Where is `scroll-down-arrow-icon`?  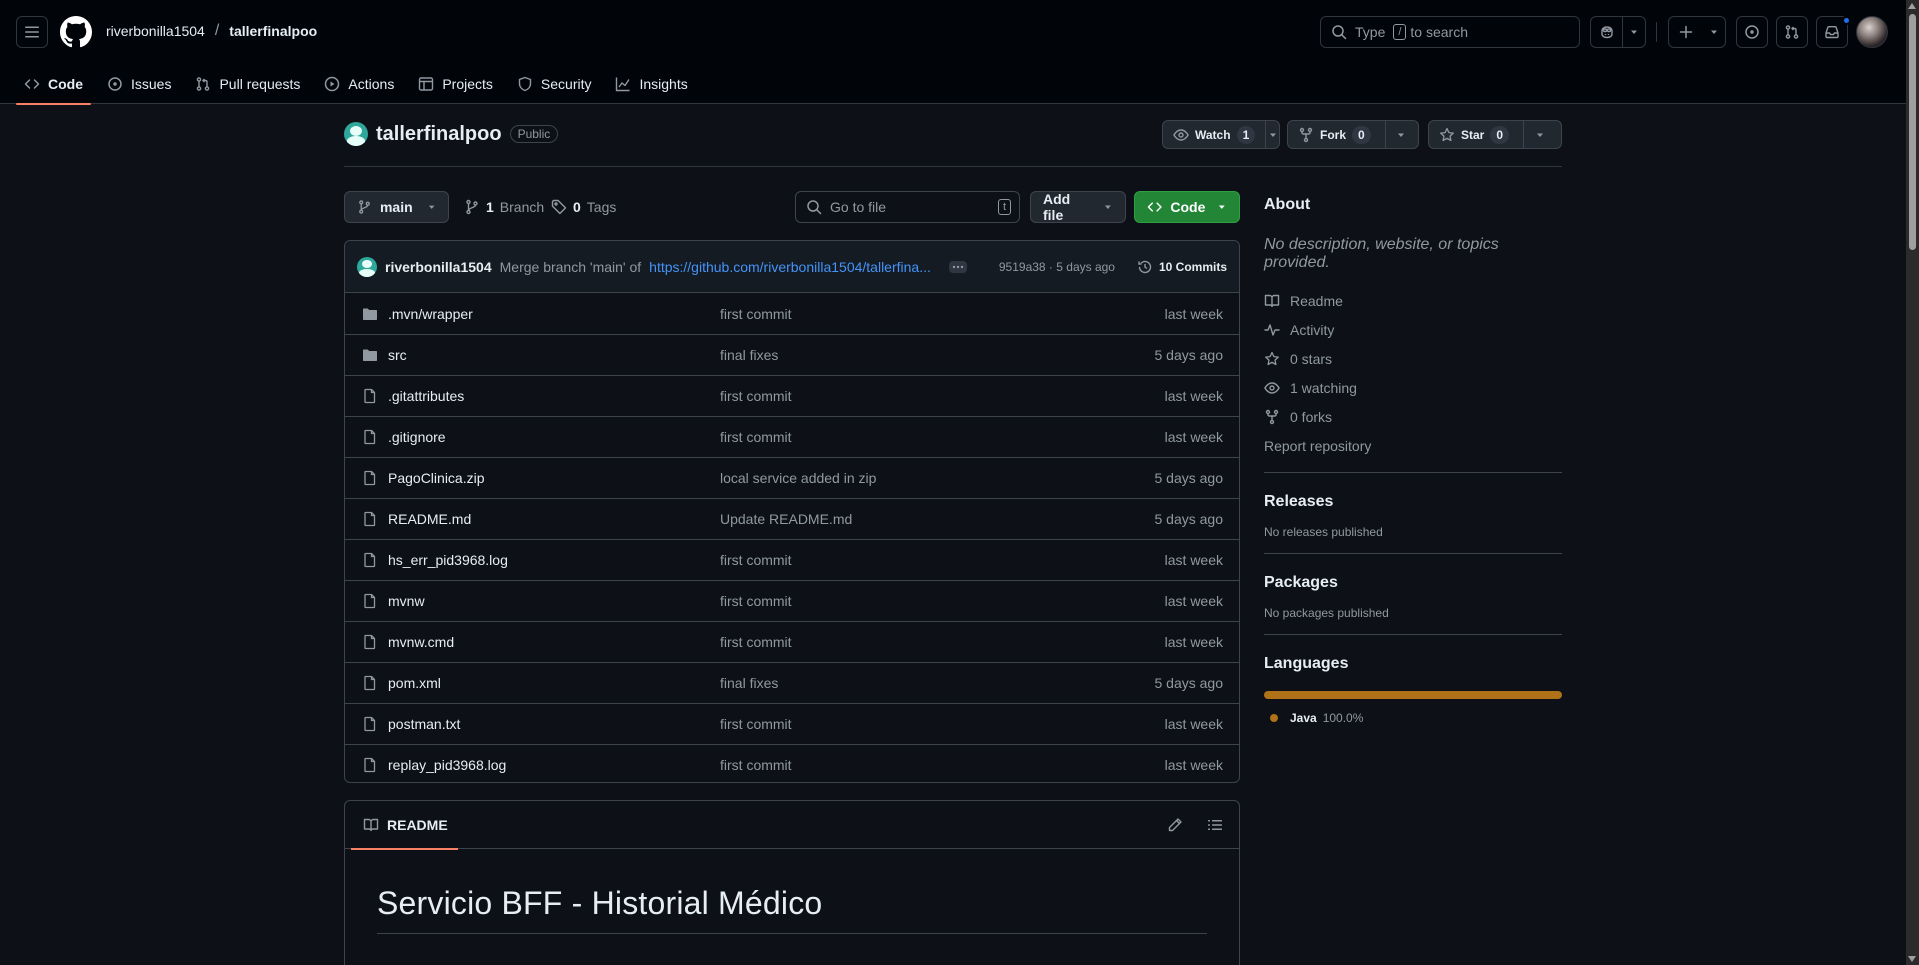
scroll-down-arrow-icon is located at coordinates (1912, 959).